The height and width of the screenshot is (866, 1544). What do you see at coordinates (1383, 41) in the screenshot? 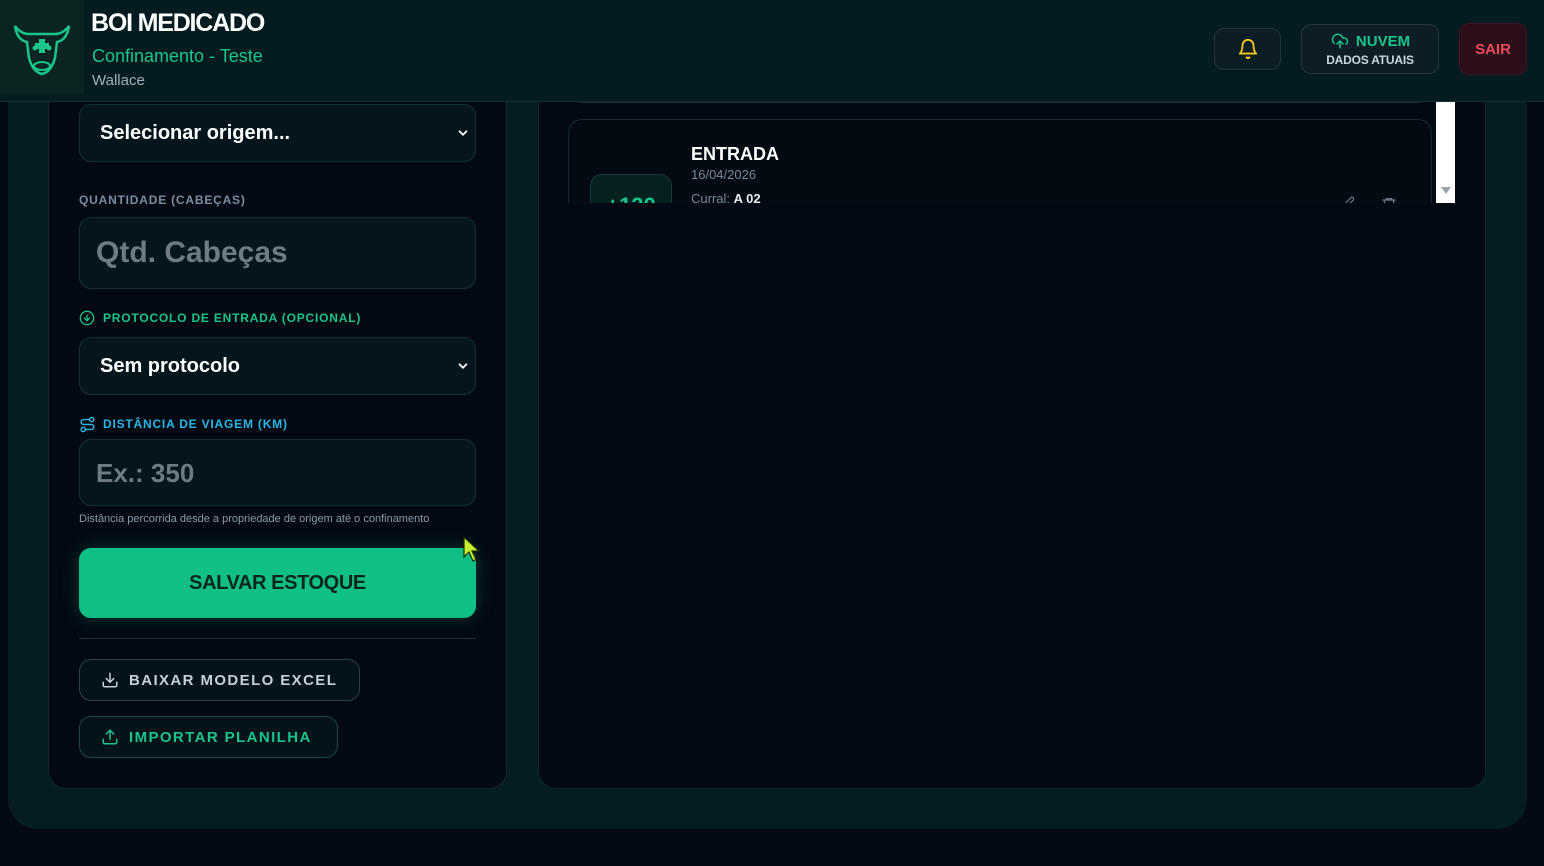
I see `cloud-label: NUVEM` at bounding box center [1383, 41].